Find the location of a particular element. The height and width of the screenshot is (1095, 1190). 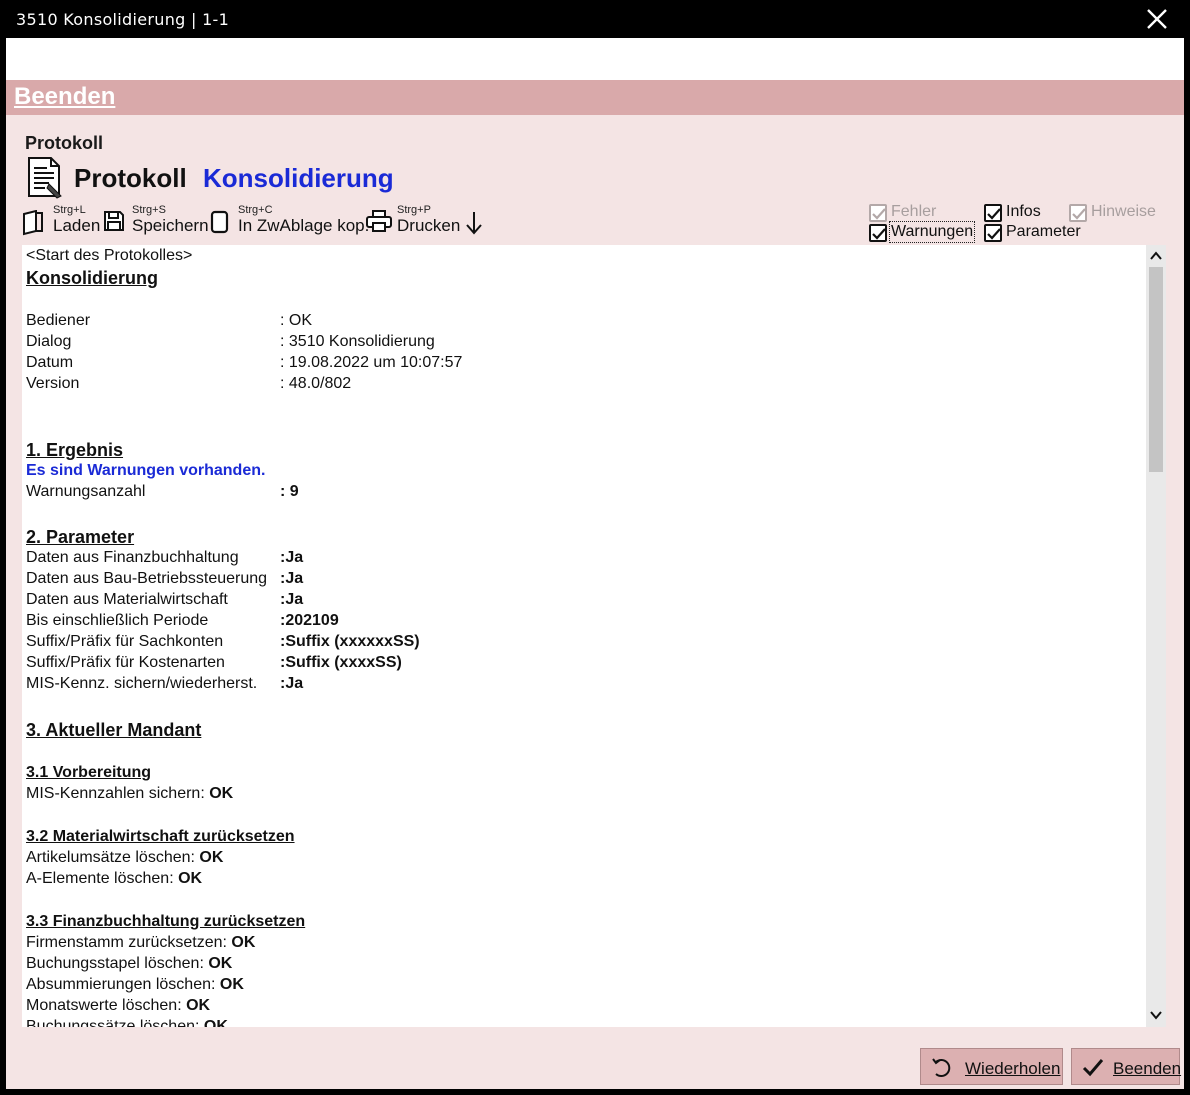

title-bar: 3510 Konsolidierung | 1-1 is located at coordinates (595, 19).